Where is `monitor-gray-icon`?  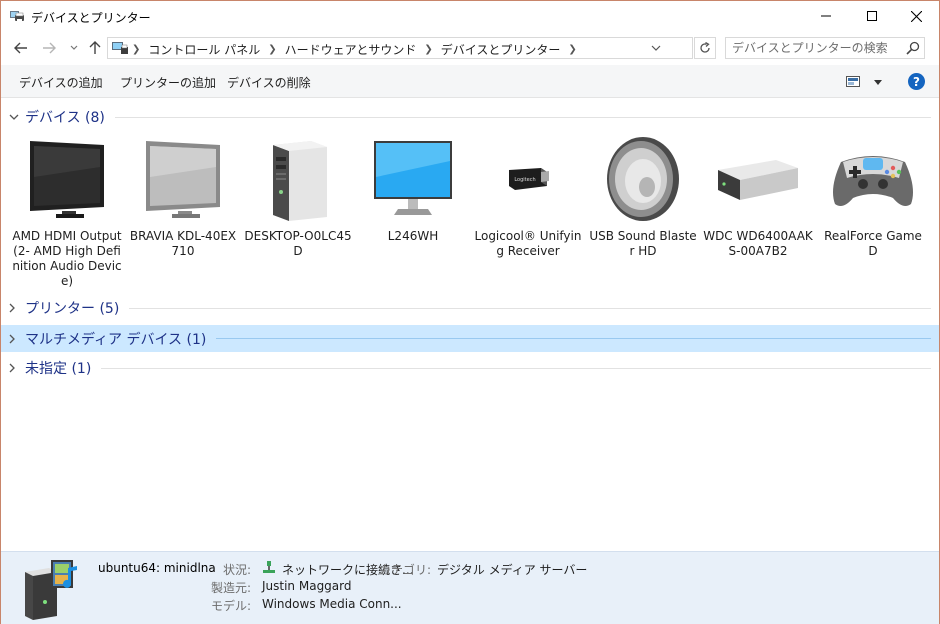 monitor-gray-icon is located at coordinates (183, 179).